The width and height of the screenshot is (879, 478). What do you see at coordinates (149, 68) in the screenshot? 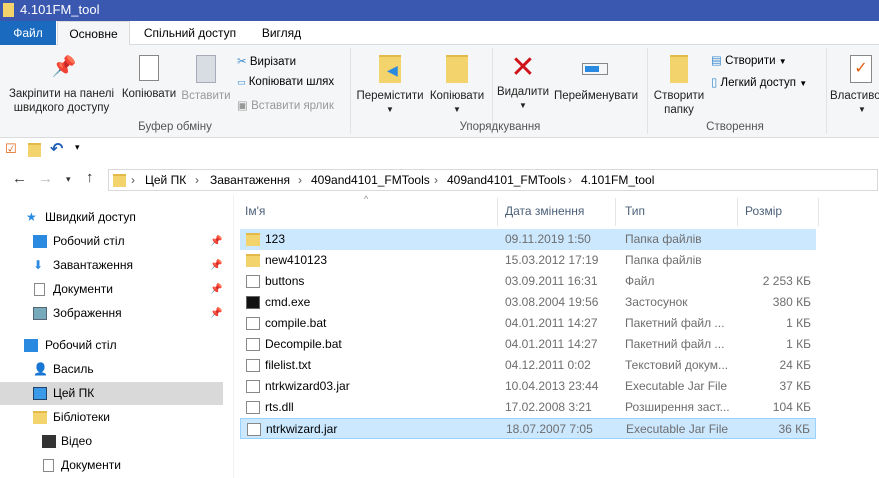
I see `copy-icon` at bounding box center [149, 68].